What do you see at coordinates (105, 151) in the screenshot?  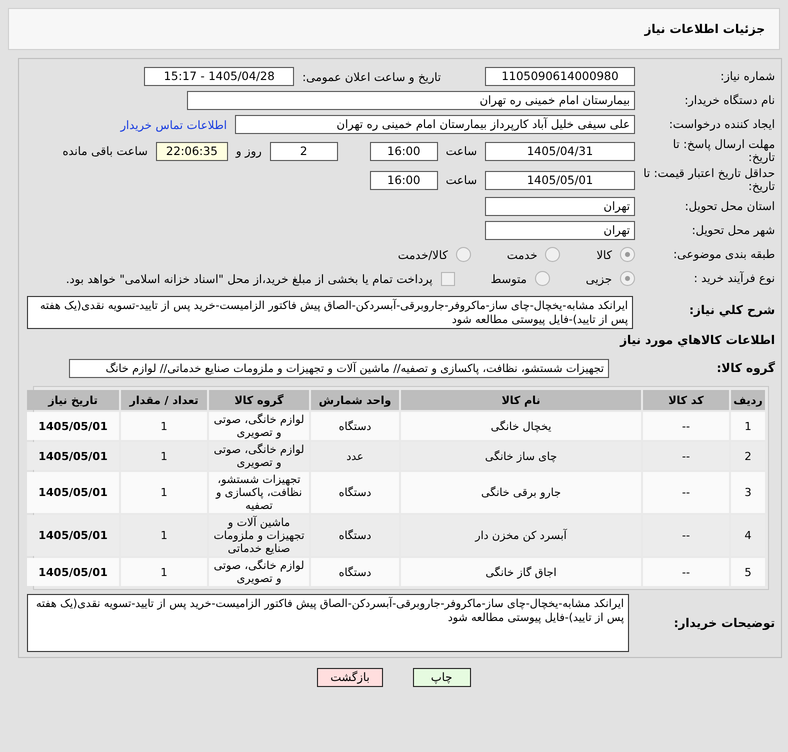 I see `remaining-label: ساعت باقی مانده` at bounding box center [105, 151].